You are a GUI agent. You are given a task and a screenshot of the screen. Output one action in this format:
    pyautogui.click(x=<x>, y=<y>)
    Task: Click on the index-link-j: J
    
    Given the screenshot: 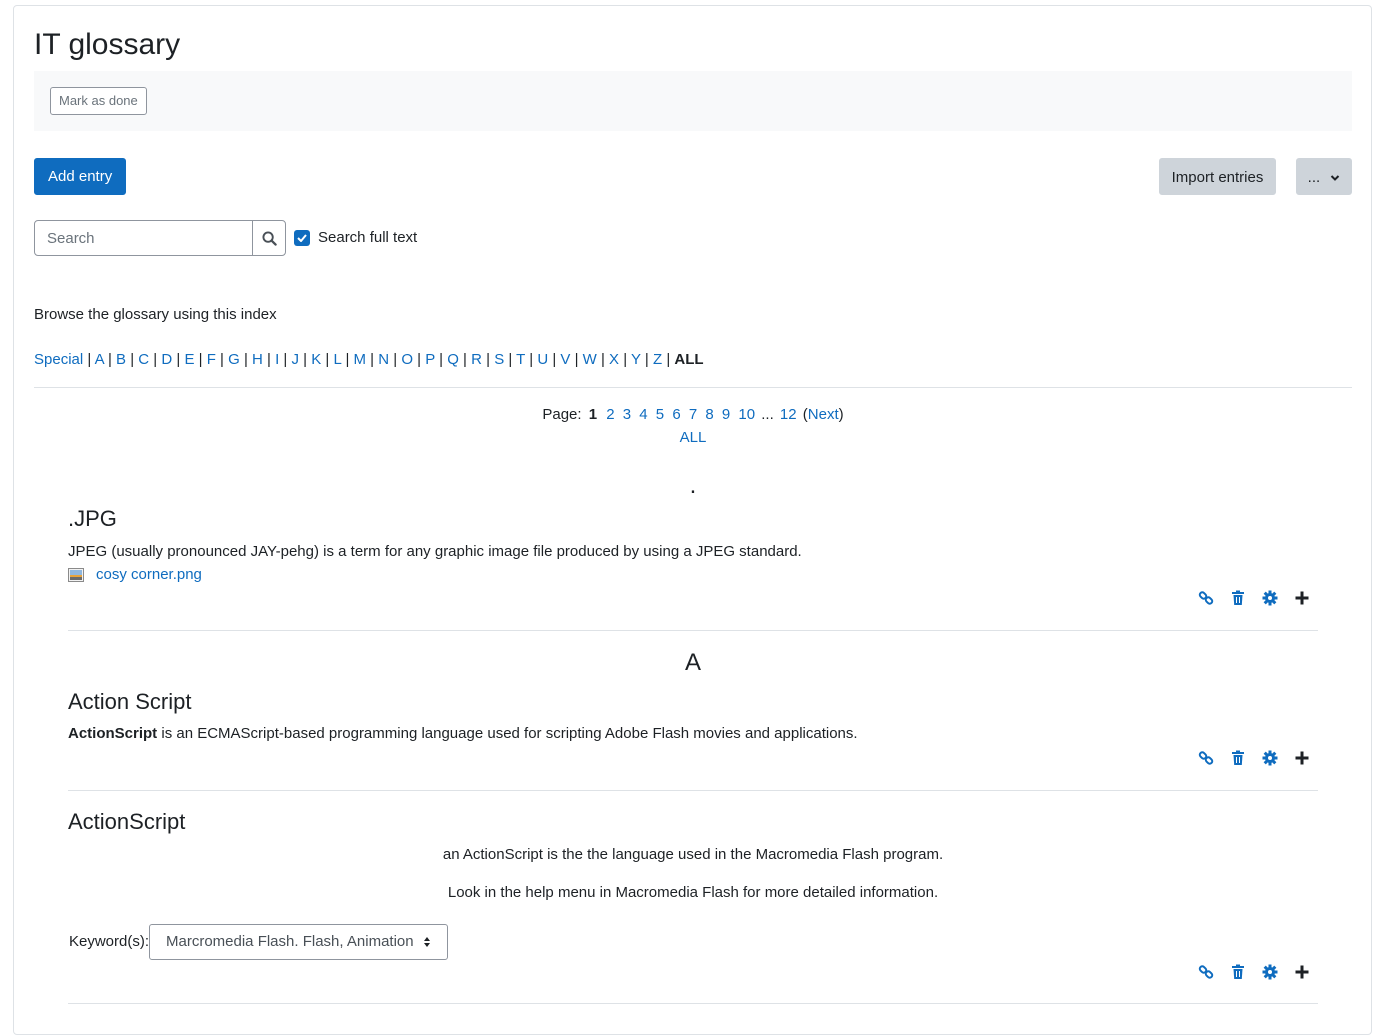 What is the action you would take?
    pyautogui.click(x=296, y=359)
    